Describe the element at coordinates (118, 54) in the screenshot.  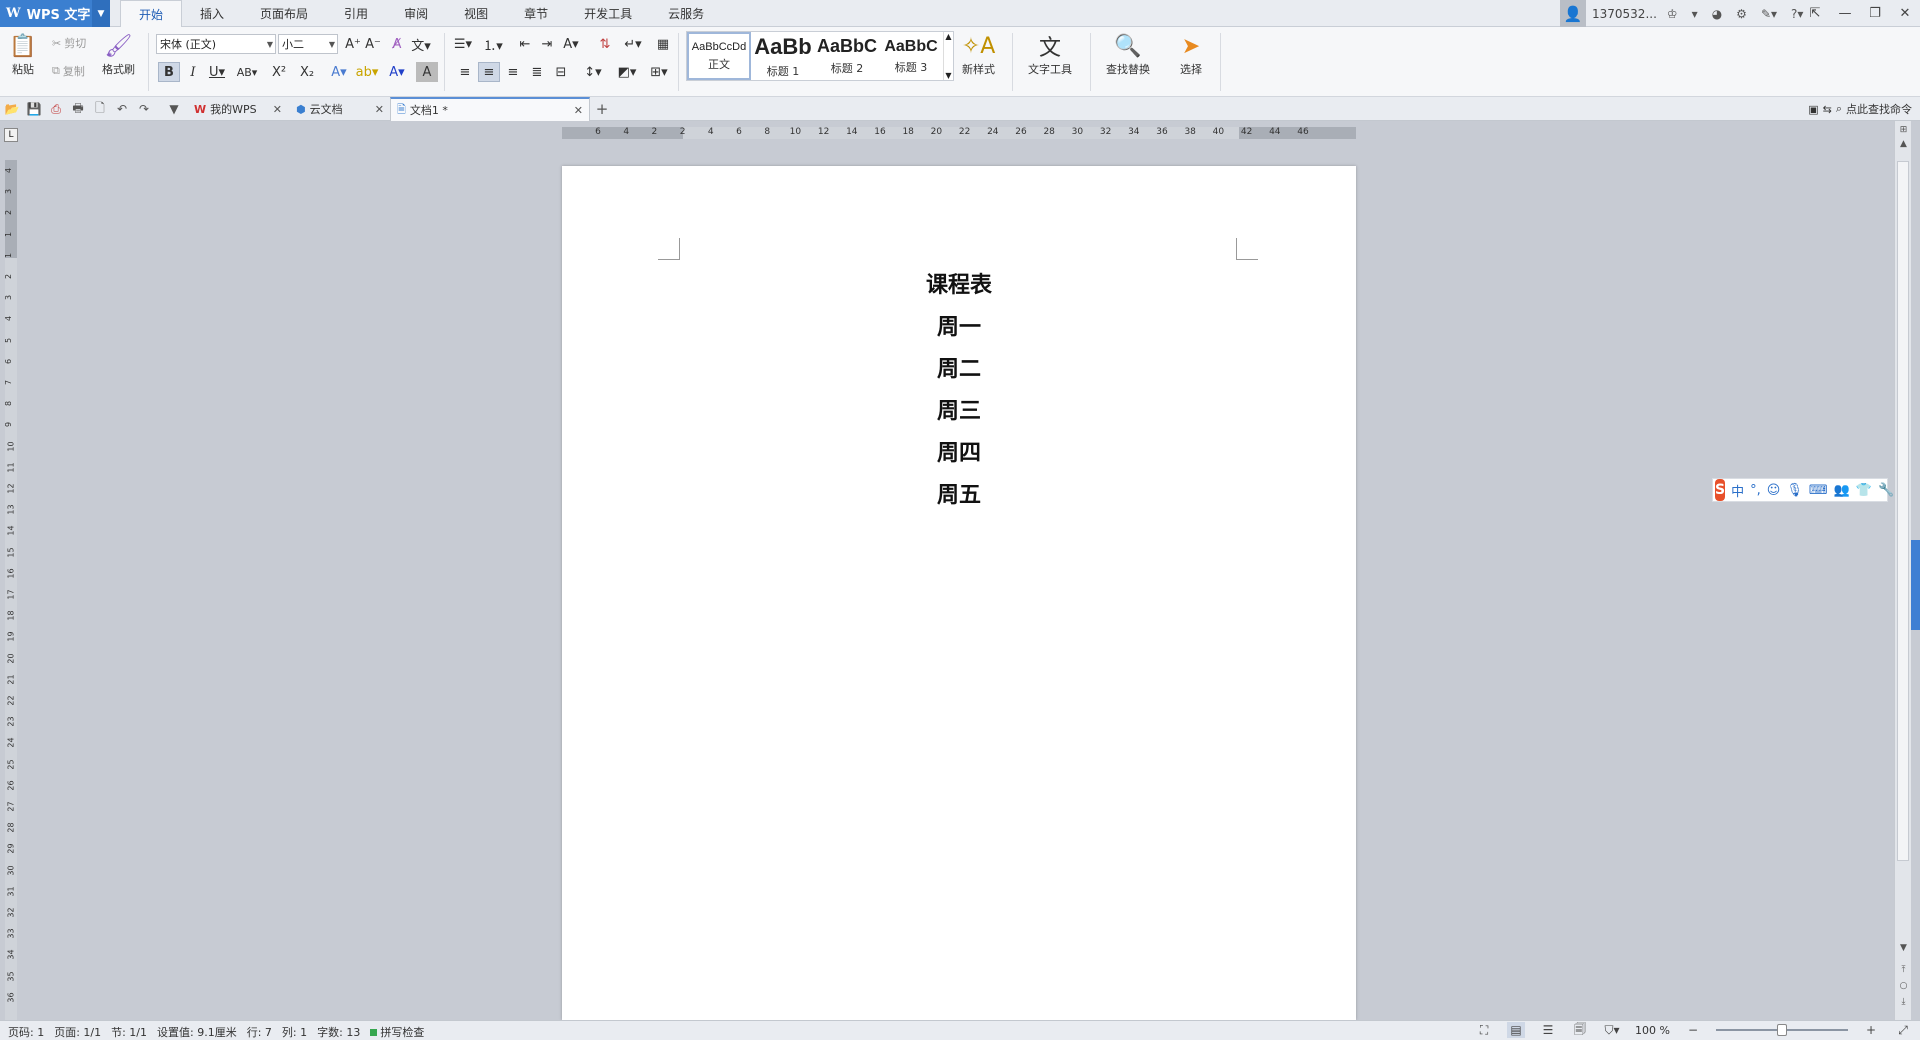
I see `format-painter-button: 🖌 格式刷` at that location.